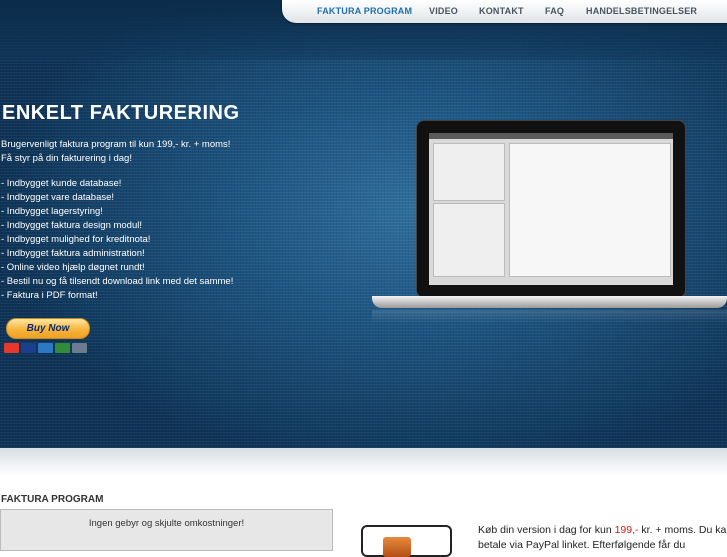 The height and width of the screenshot is (557, 727). Describe the element at coordinates (11, 348) in the screenshot. I see `mastercard-icon` at that location.